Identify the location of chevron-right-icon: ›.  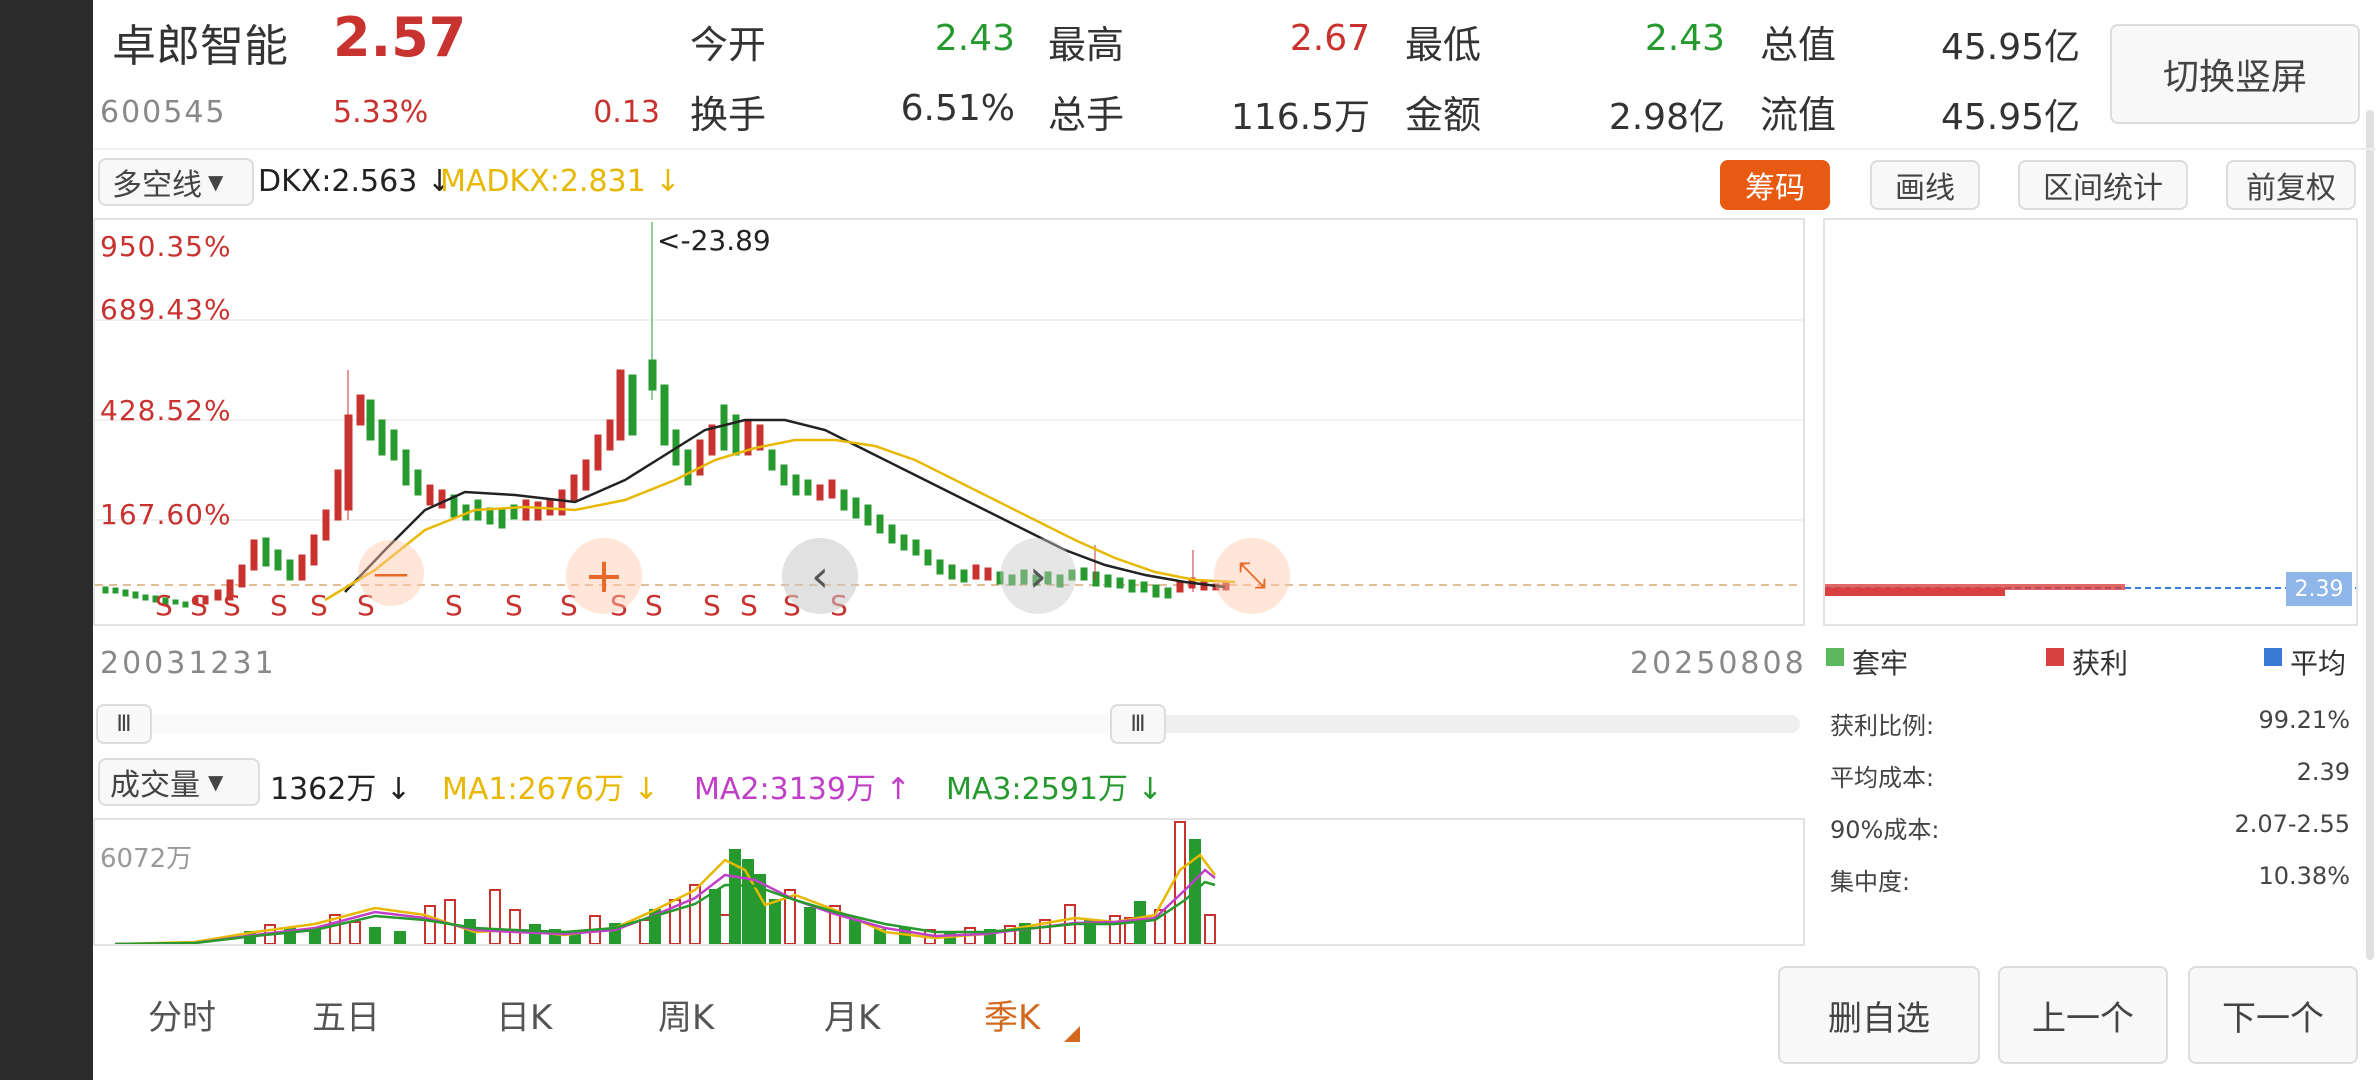
(1038, 576).